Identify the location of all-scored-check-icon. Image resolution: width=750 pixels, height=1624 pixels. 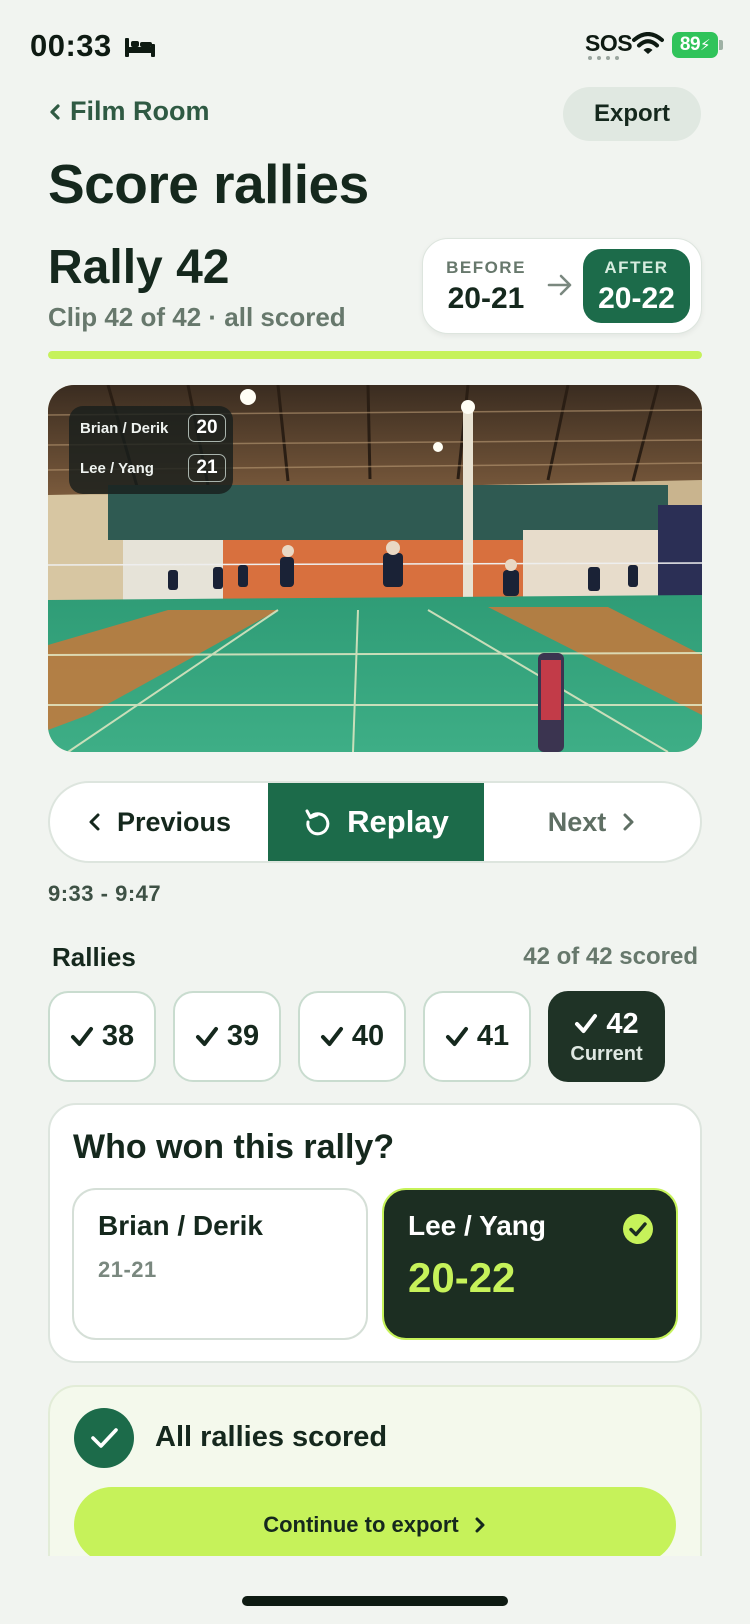
(104, 1438).